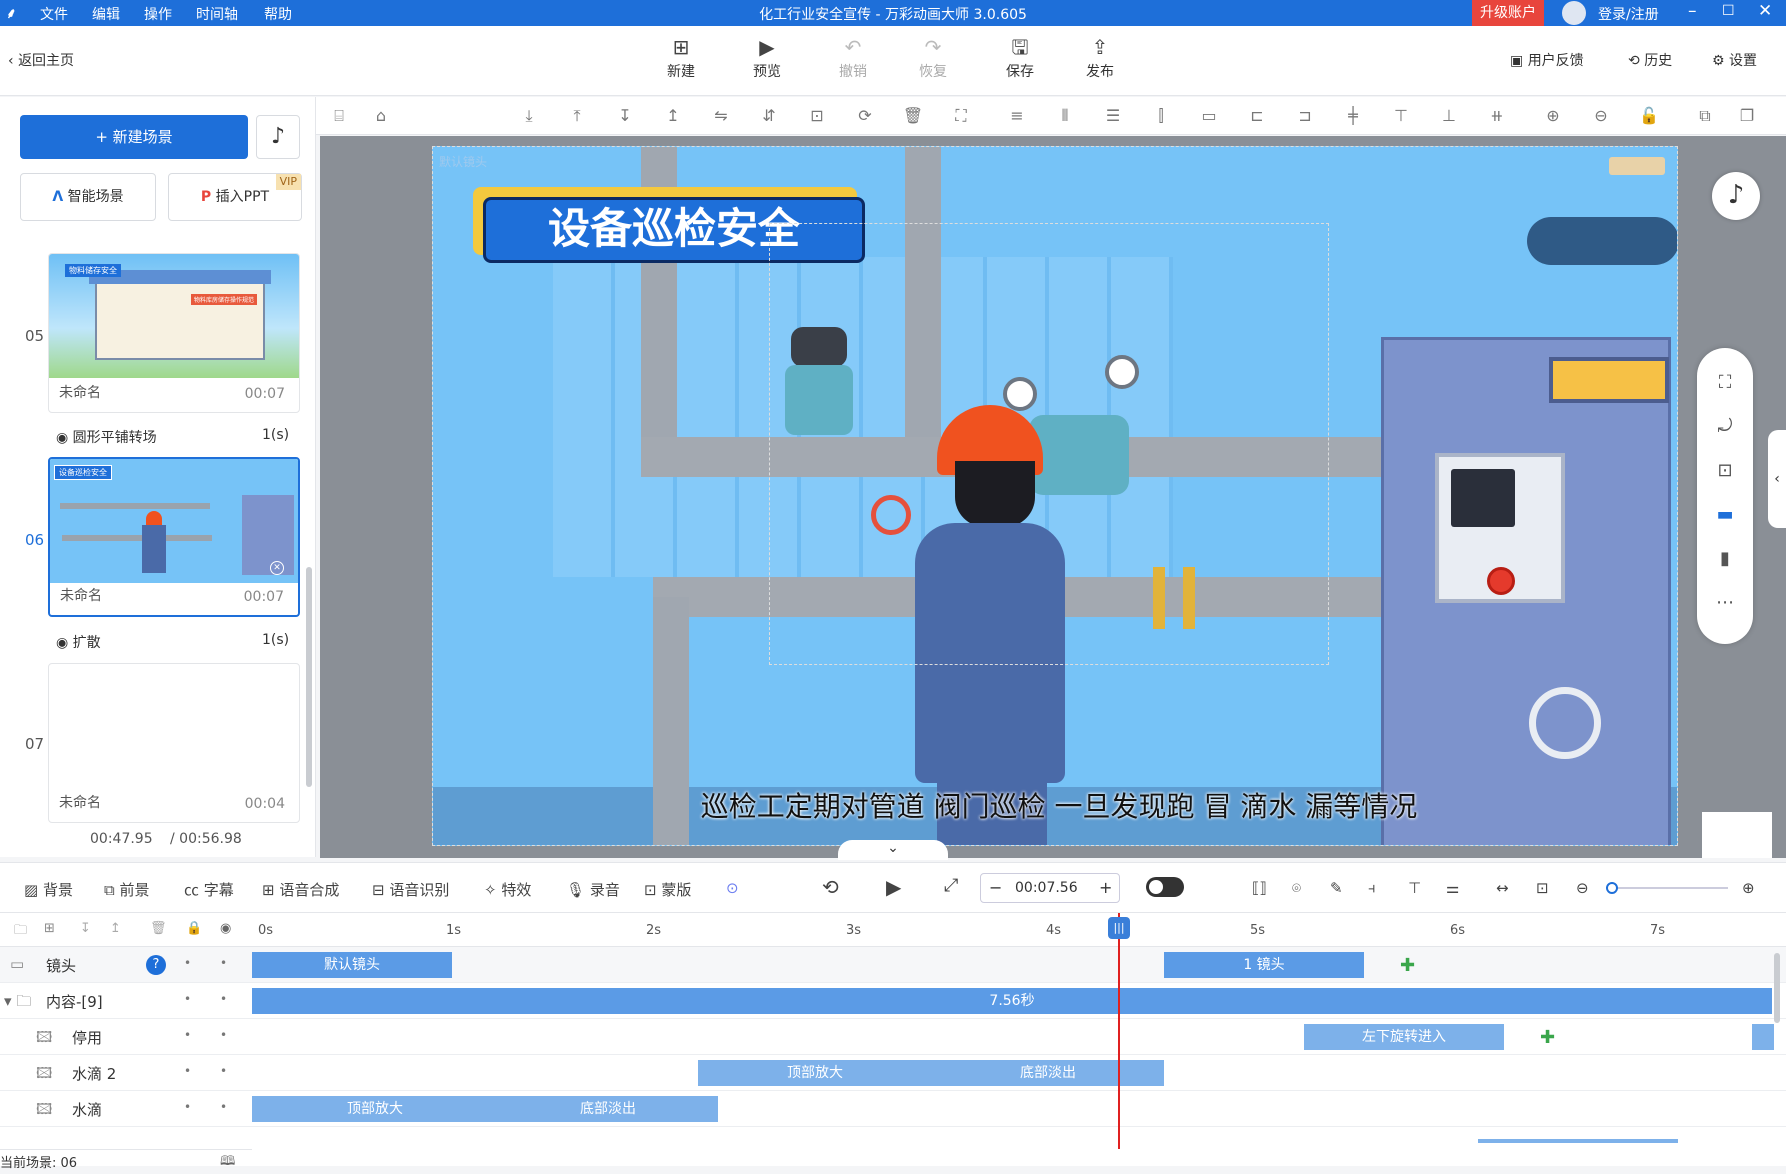 Image resolution: width=1786 pixels, height=1174 pixels. What do you see at coordinates (1650, 60) in the screenshot?
I see `history-button: ⟲ 历史` at bounding box center [1650, 60].